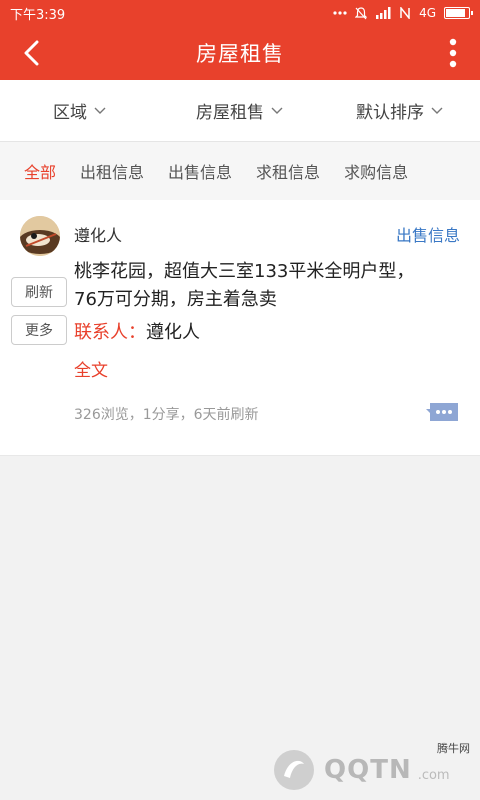  What do you see at coordinates (230, 113) in the screenshot?
I see `filter-type-label: 房屋租售` at bounding box center [230, 113].